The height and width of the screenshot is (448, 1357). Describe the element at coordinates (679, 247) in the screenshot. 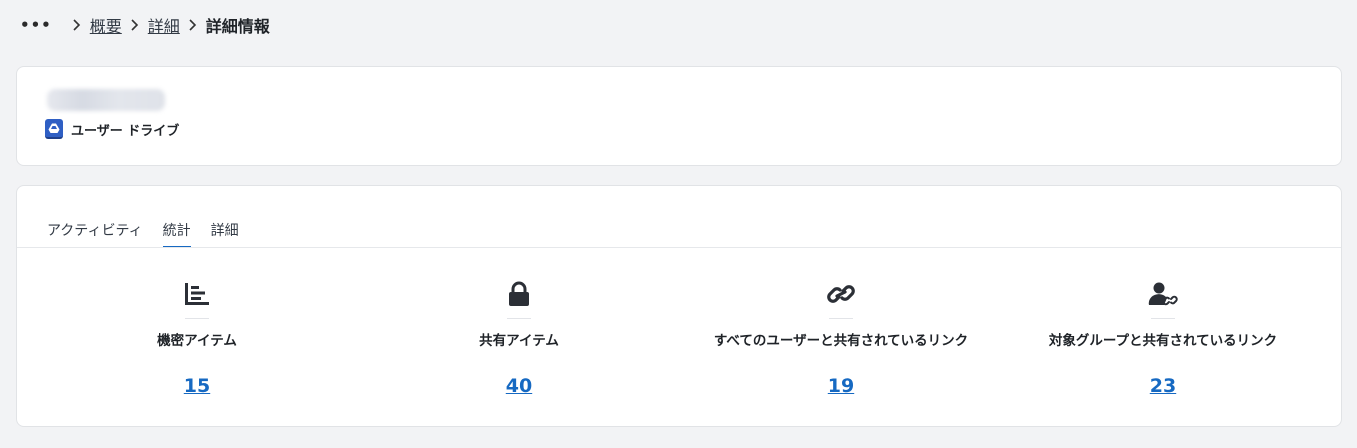

I see `tab-divider` at that location.